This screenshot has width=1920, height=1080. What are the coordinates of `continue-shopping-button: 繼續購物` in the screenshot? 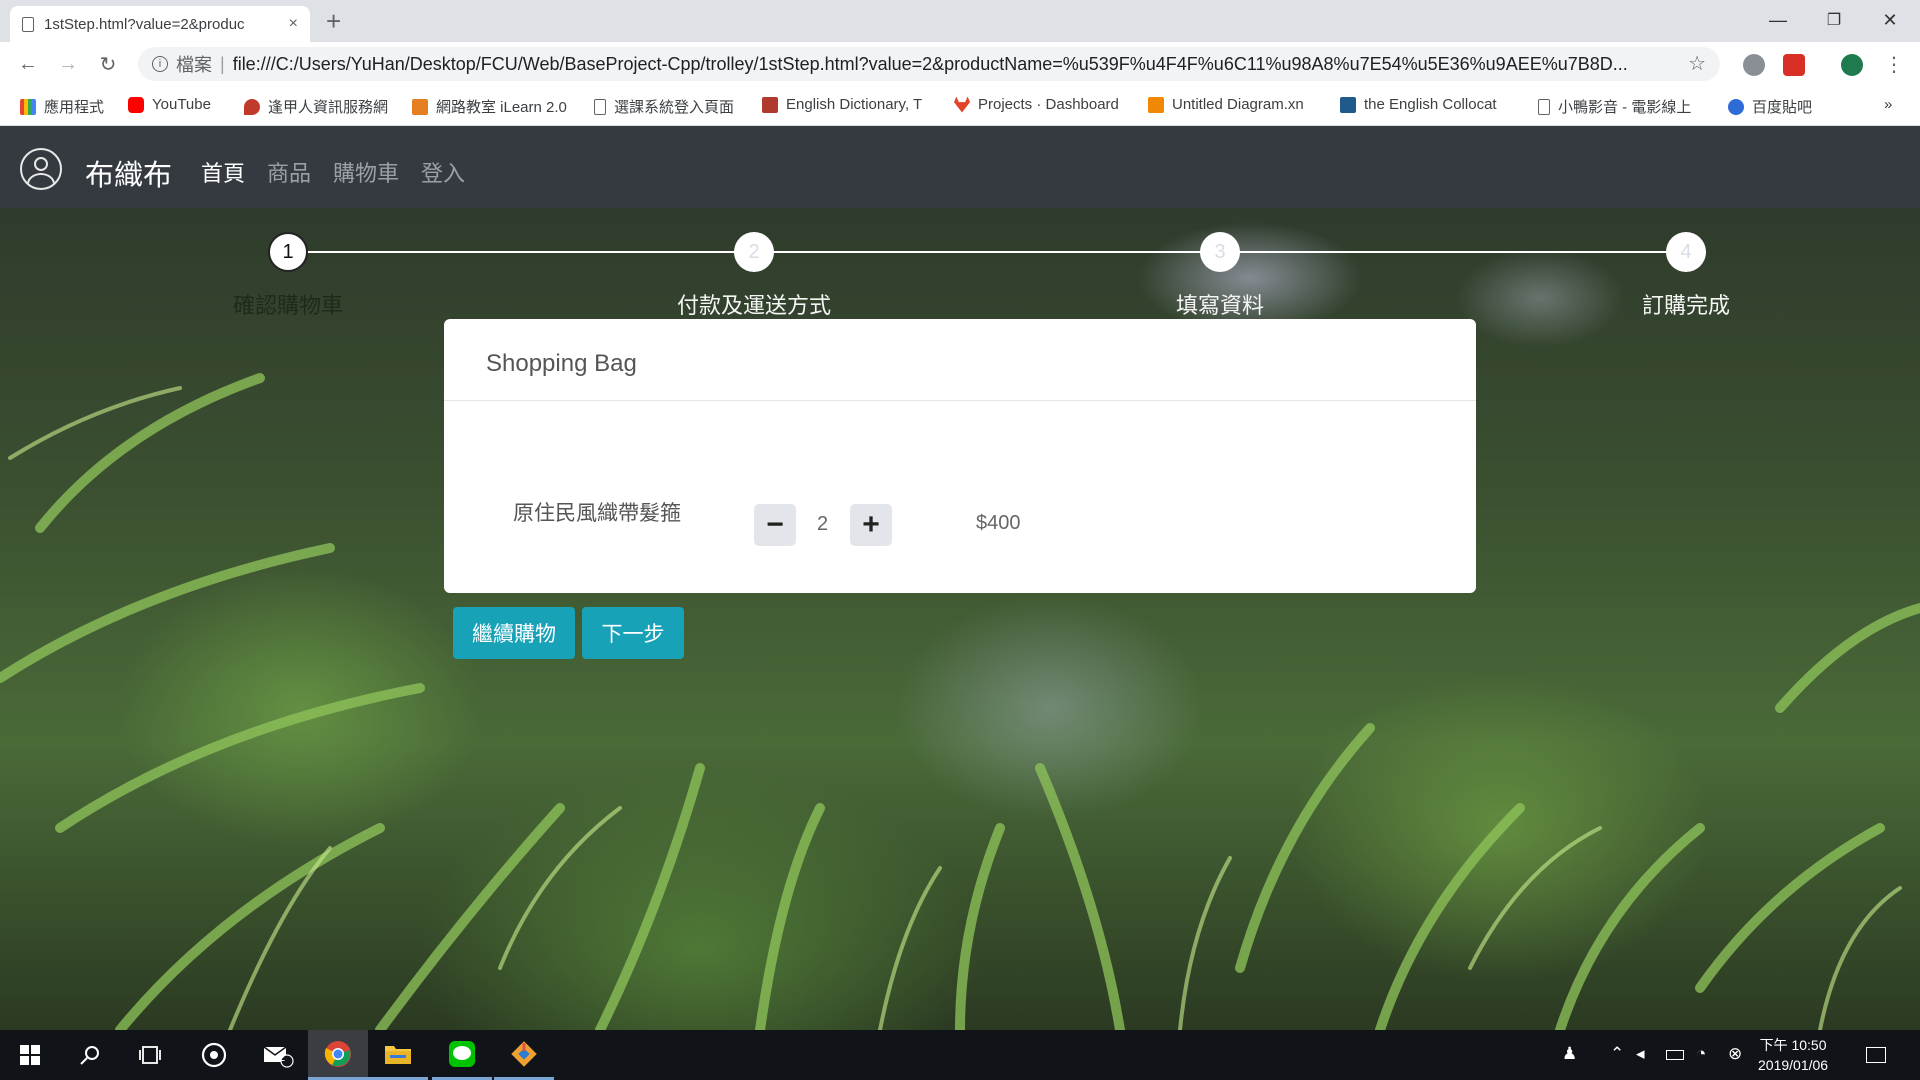 It's located at (514, 633).